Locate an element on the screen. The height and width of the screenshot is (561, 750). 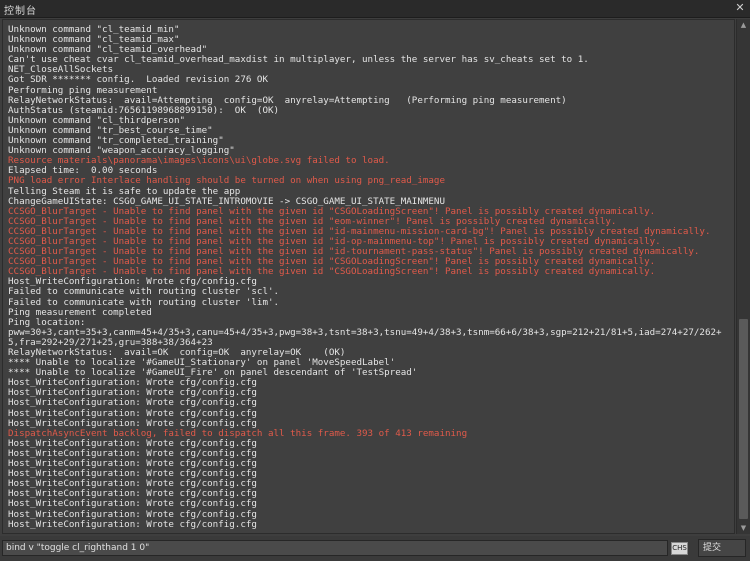
submit-button: 提交 is located at coordinates (722, 548).